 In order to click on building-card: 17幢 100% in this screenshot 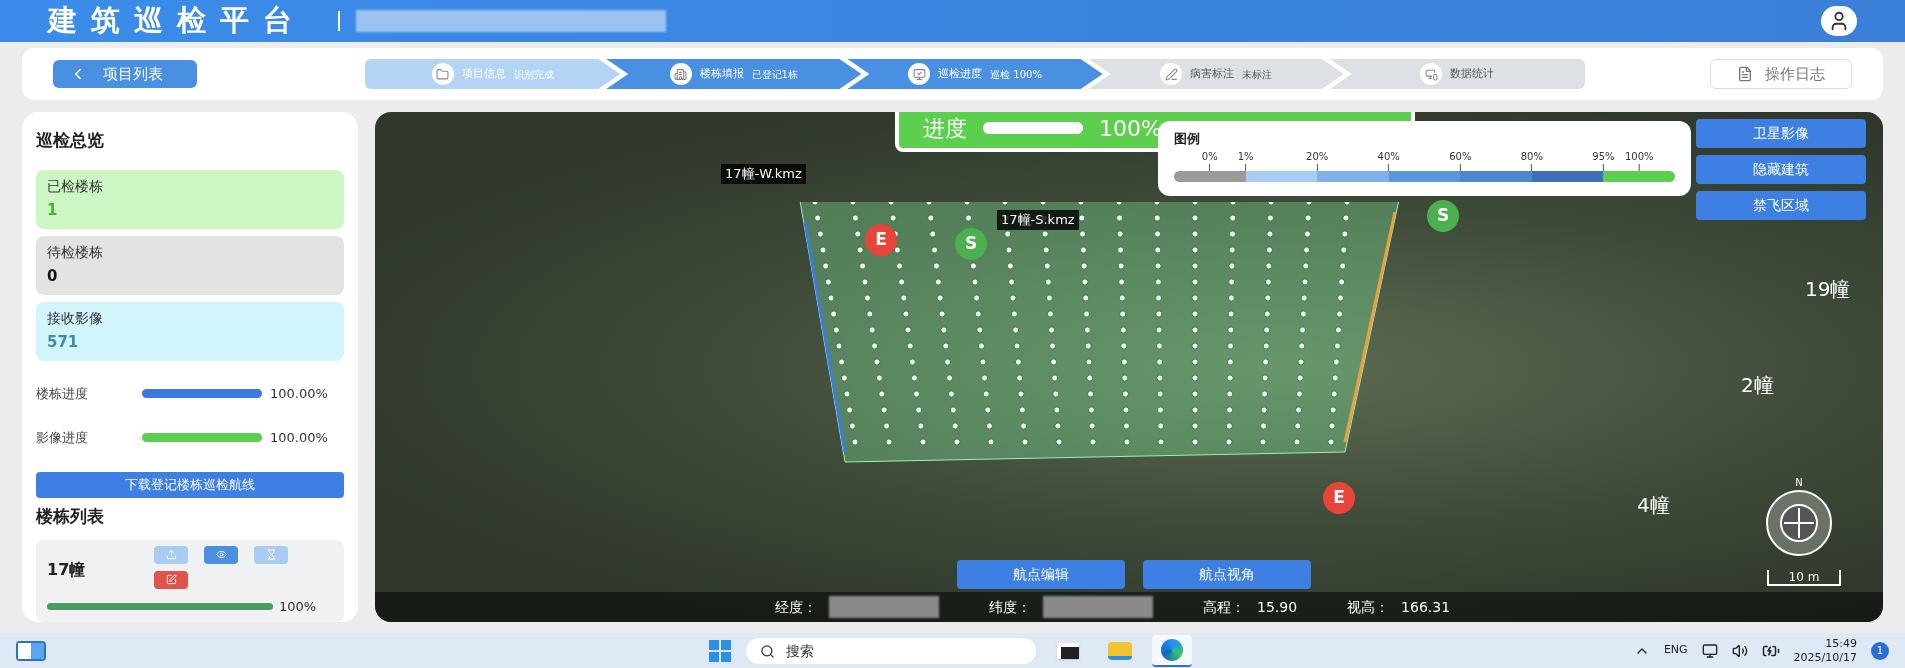, I will do `click(190, 580)`.